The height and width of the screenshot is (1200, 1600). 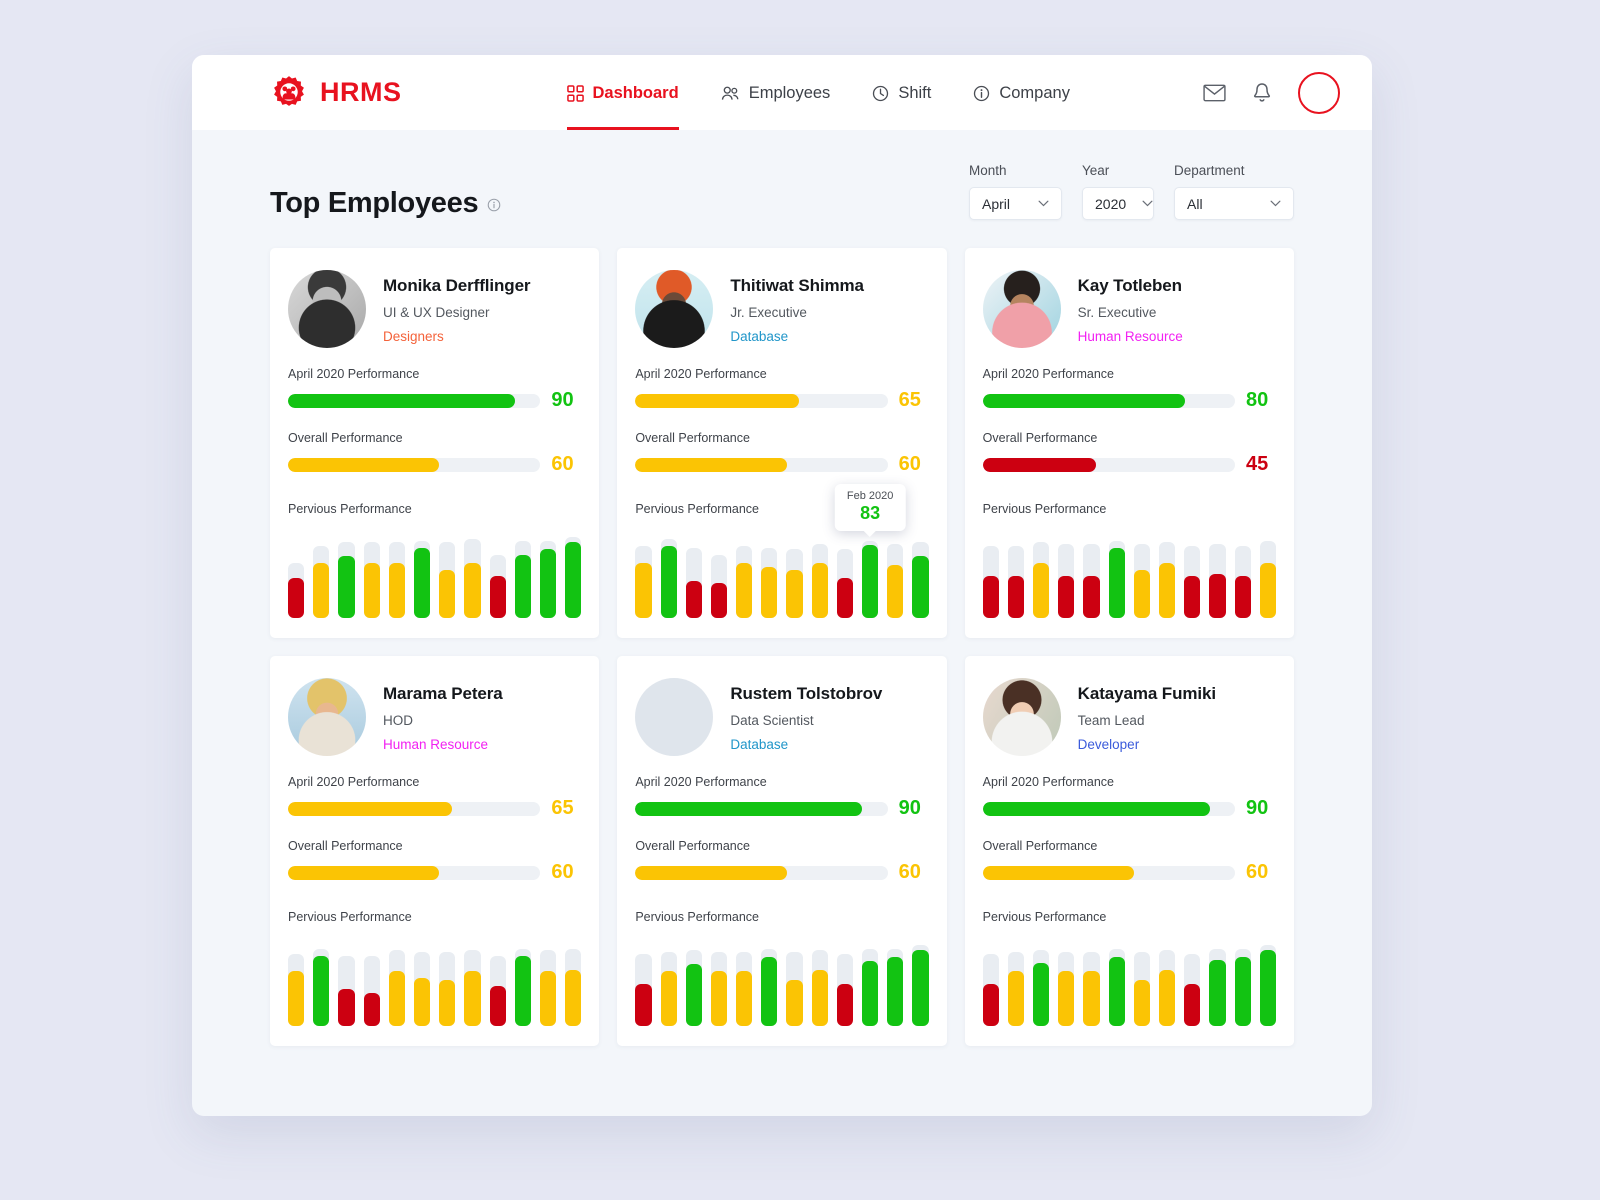 What do you see at coordinates (870, 550) in the screenshot?
I see `performance-bar: Feb 2020 83` at bounding box center [870, 550].